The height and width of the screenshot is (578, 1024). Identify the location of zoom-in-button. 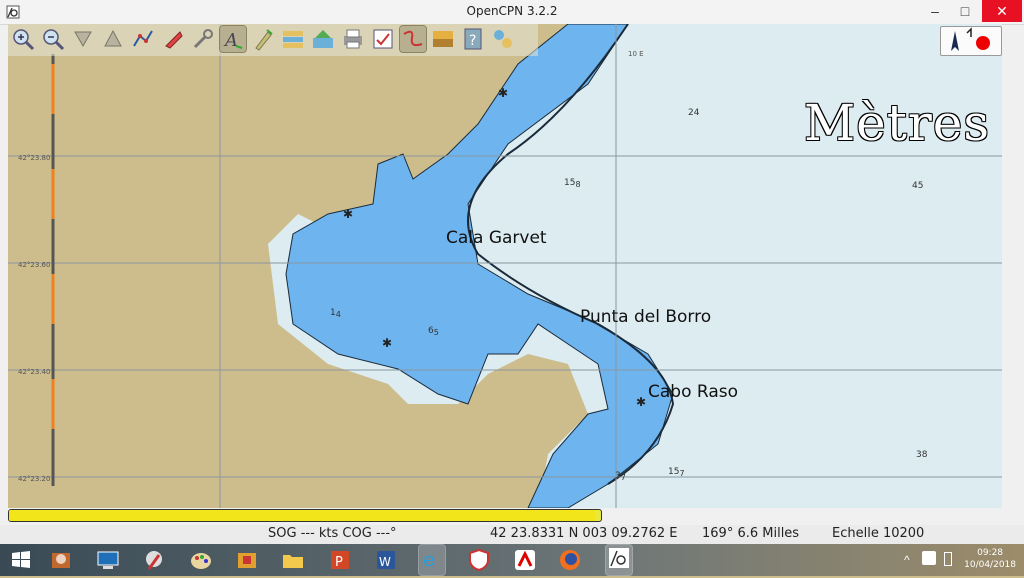
(23, 39).